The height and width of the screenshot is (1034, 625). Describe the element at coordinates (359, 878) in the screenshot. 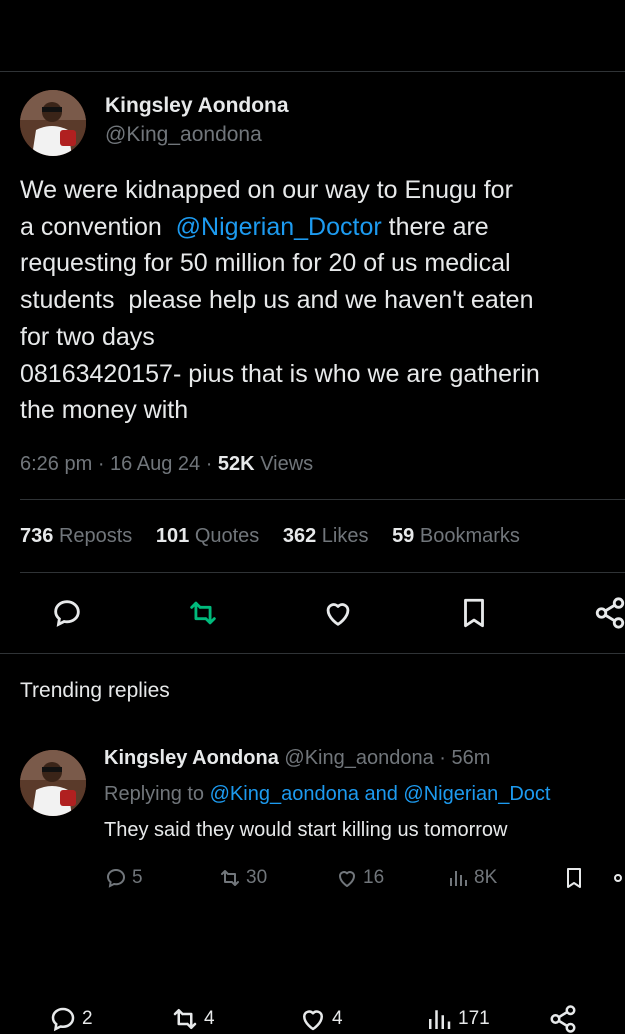

I see `reply-like-button: 16` at that location.